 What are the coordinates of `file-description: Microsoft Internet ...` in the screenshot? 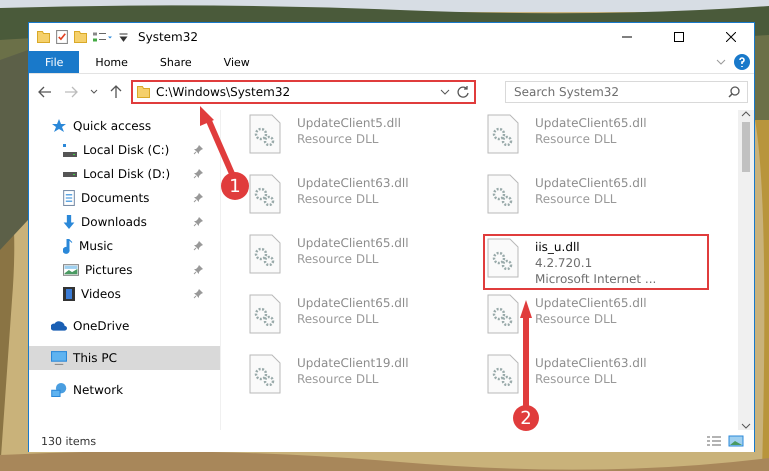 It's located at (595, 279).